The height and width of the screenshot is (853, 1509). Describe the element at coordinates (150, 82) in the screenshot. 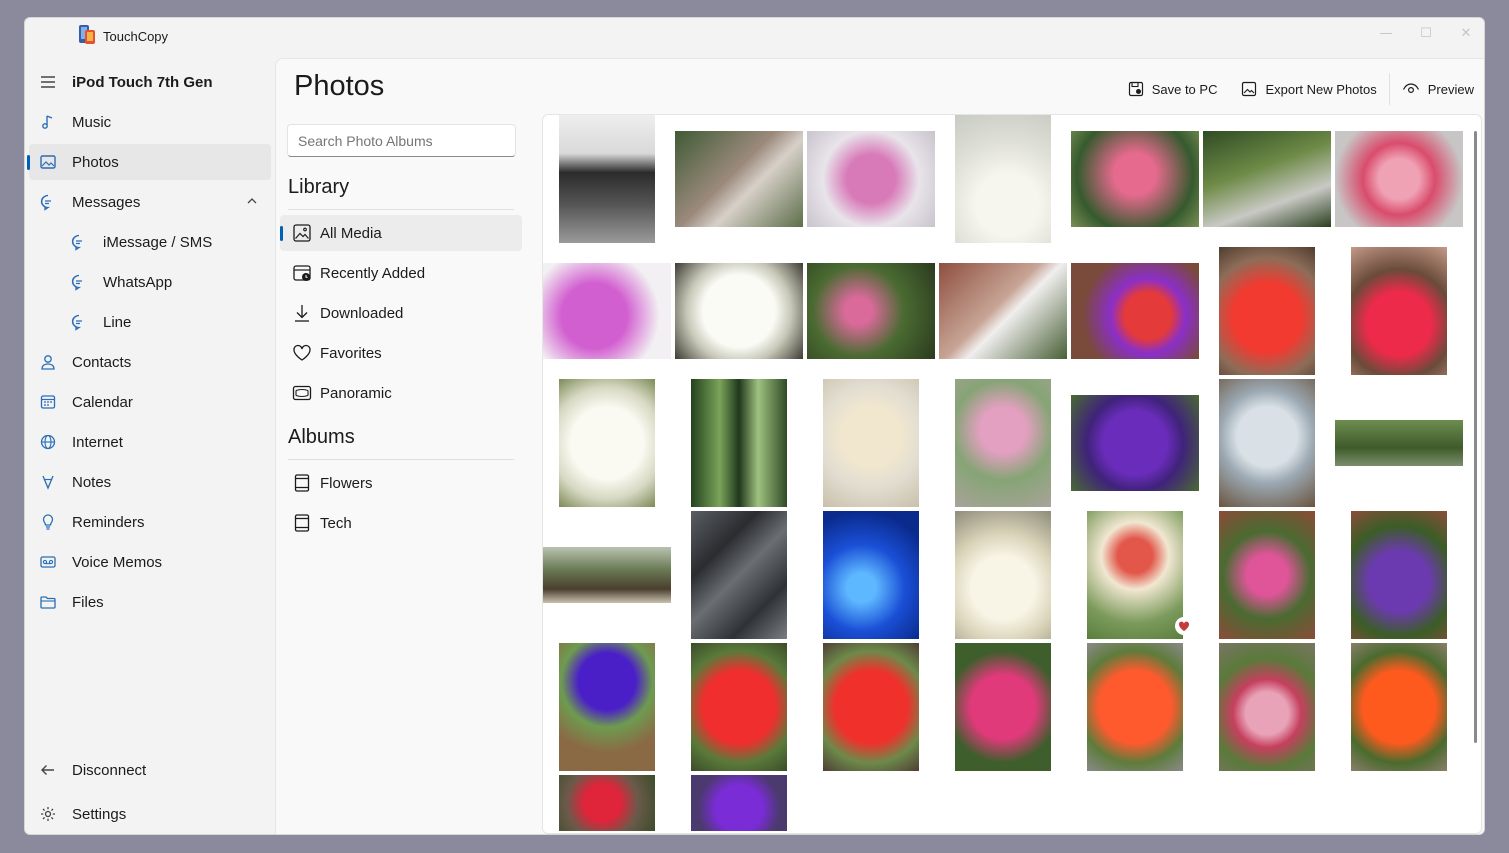

I see `device-menu-toggle: iPod Touch 7th Gen` at that location.